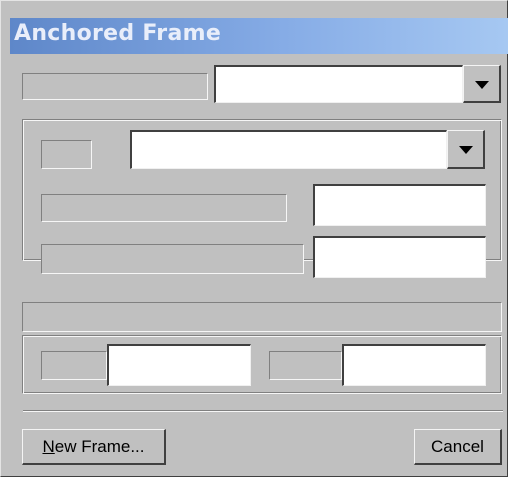 The width and height of the screenshot is (510, 479). I want to click on group-select-field, so click(288, 149).